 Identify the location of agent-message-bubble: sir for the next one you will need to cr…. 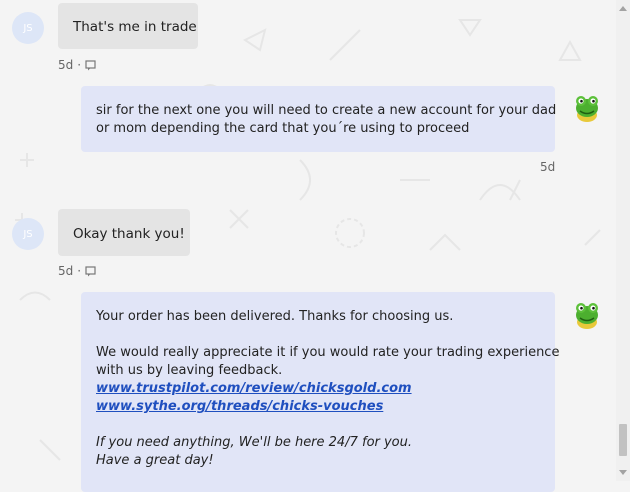
(319, 119).